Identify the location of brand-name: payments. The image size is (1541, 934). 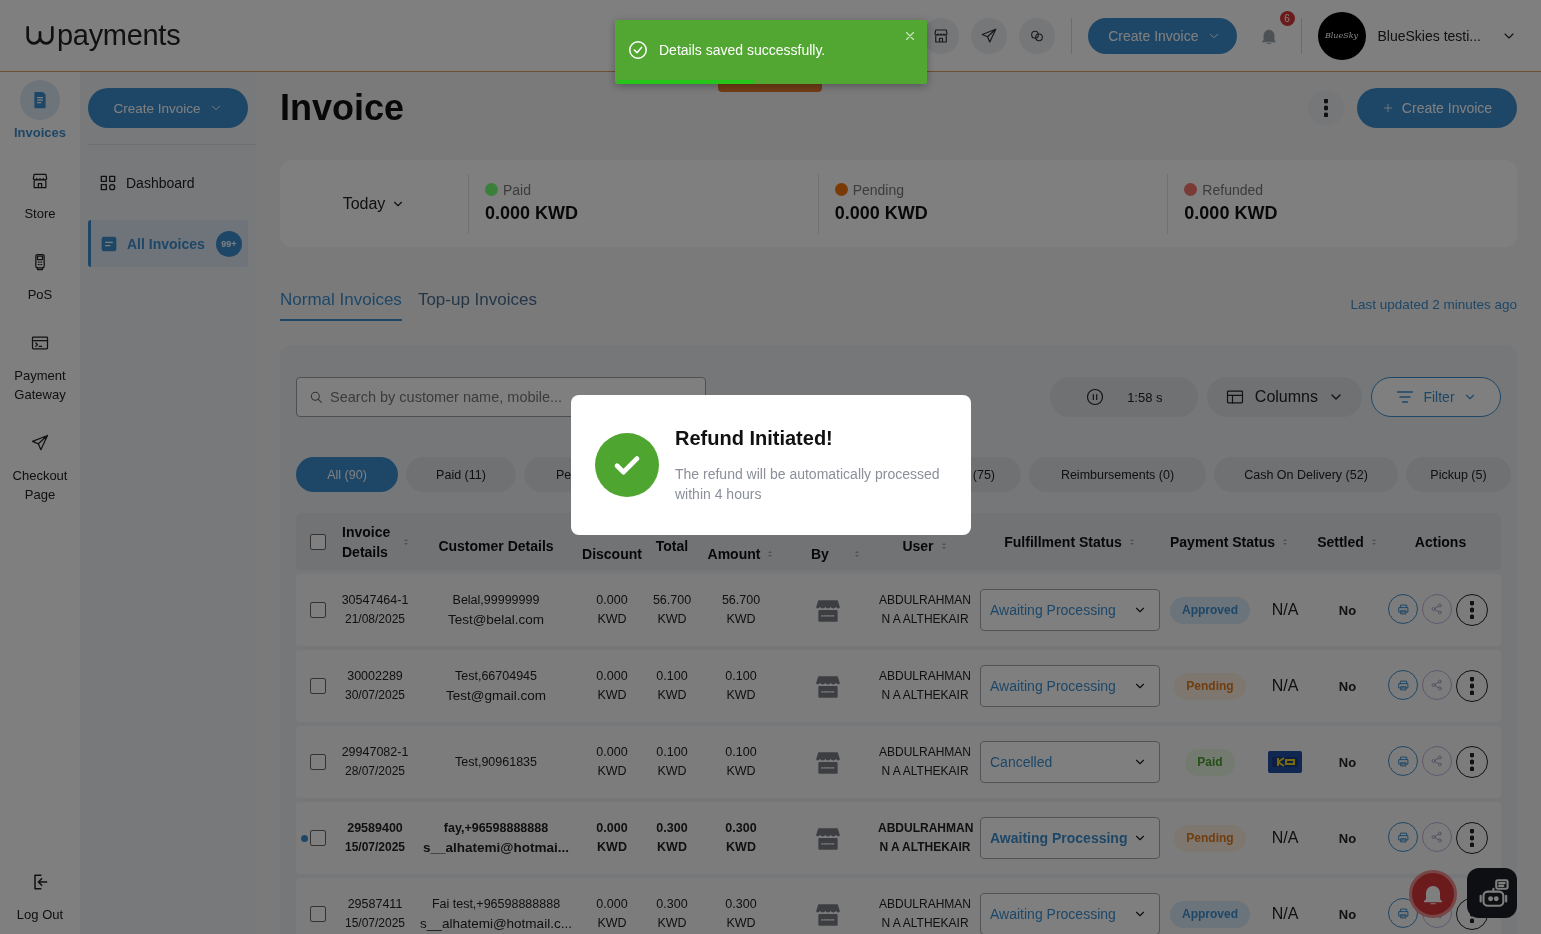
(119, 35).